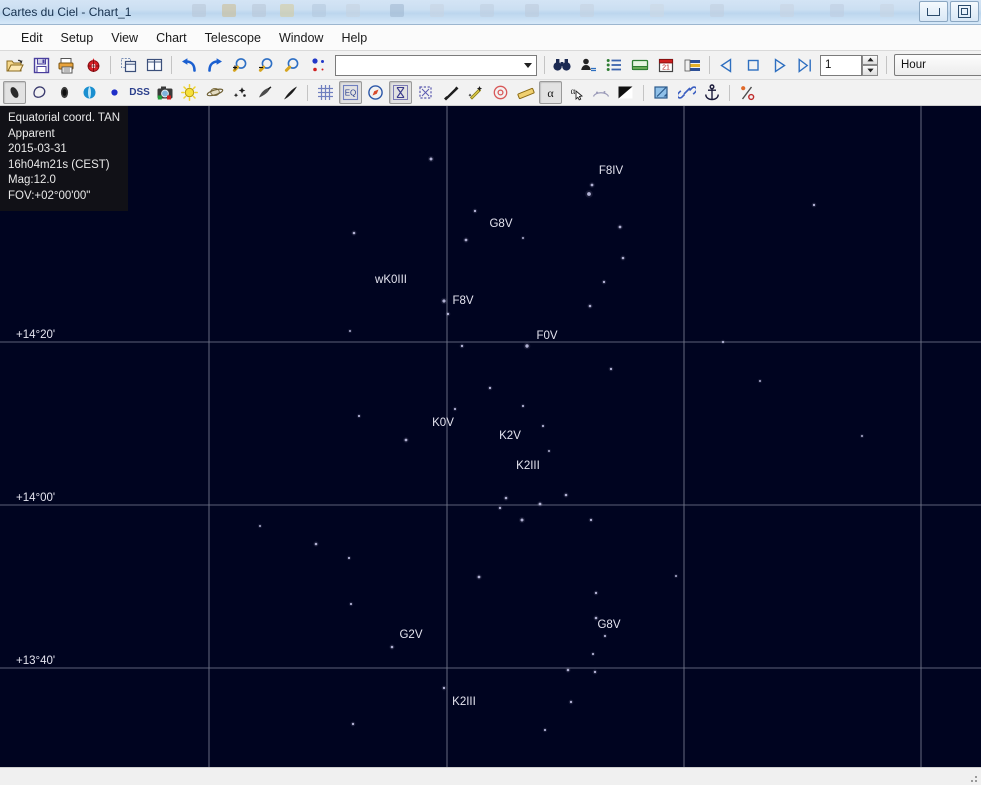 This screenshot has height=785, width=981. I want to click on star-label: wK0III, so click(390, 280).